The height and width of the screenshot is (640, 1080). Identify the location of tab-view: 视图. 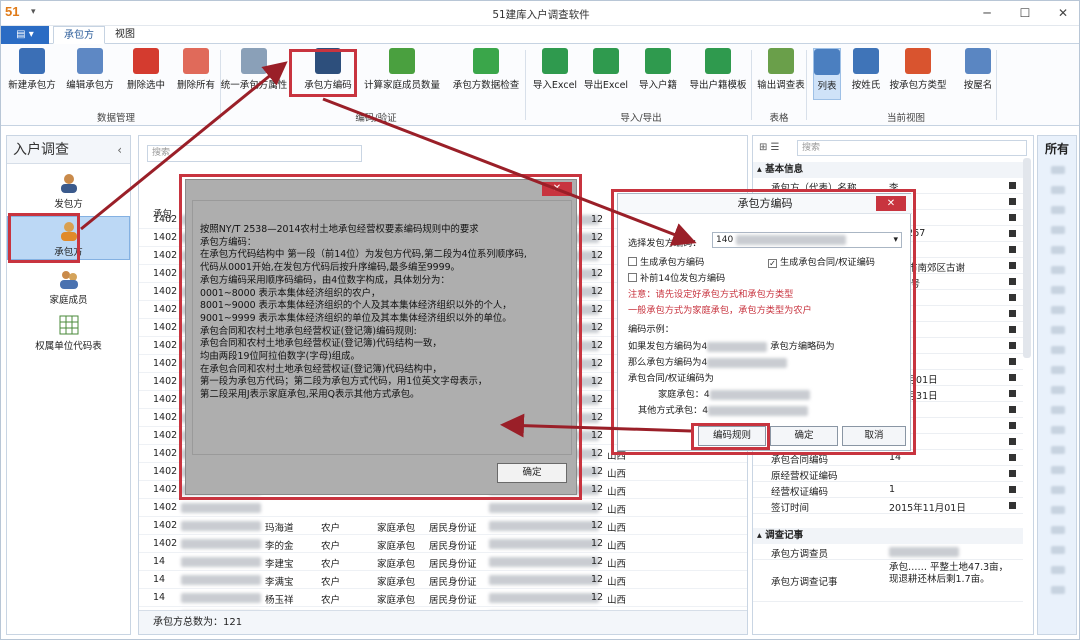
(125, 35).